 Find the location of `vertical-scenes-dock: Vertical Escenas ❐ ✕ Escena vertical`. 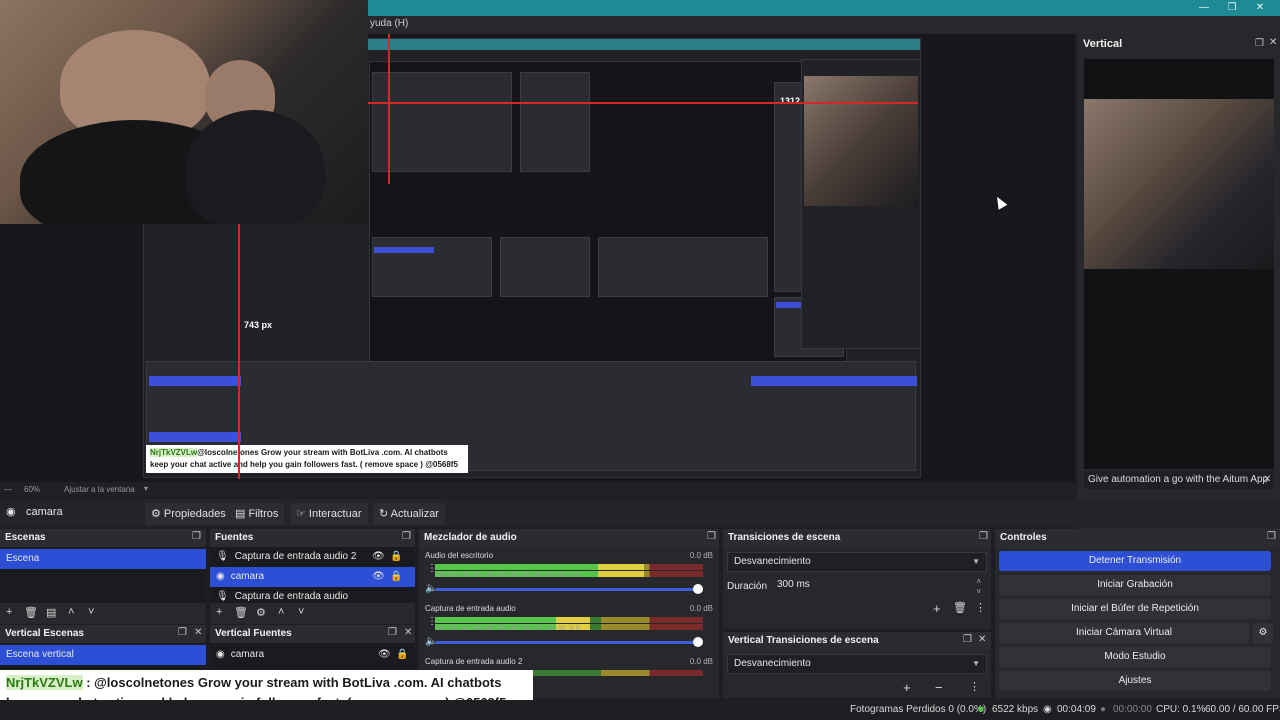

vertical-scenes-dock: Vertical Escenas ❐ ✕ Escena vertical is located at coordinates (103, 647).